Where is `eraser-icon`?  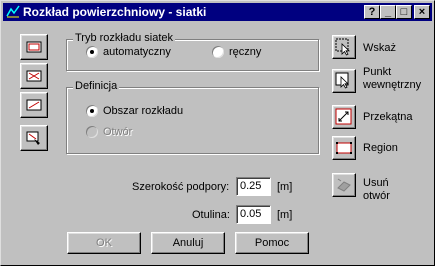
eraser-icon is located at coordinates (344, 185).